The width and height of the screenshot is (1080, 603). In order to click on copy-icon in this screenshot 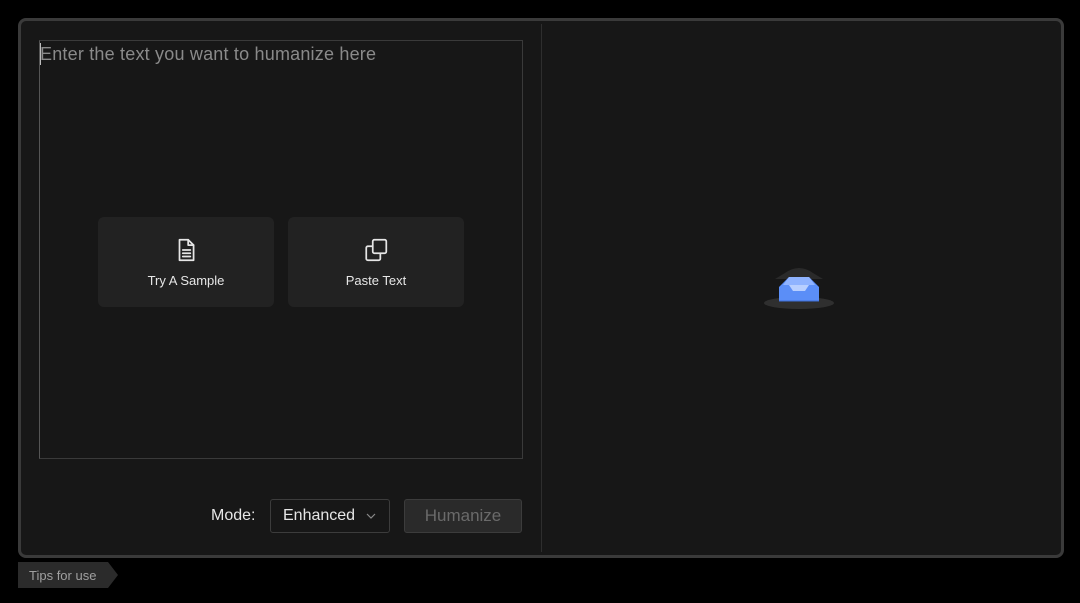, I will do `click(376, 249)`.